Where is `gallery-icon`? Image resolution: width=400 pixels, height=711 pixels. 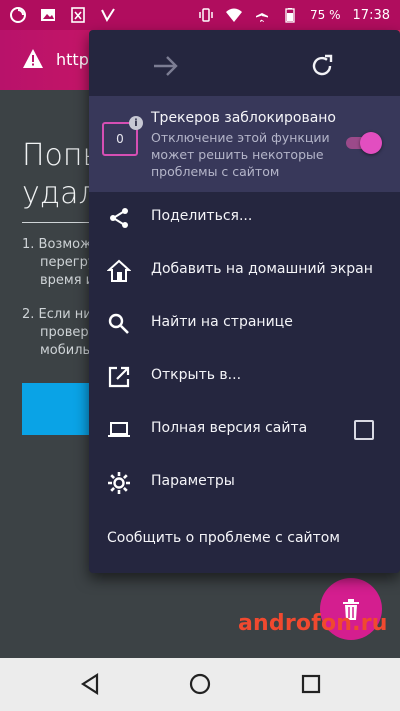 gallery-icon is located at coordinates (48, 15).